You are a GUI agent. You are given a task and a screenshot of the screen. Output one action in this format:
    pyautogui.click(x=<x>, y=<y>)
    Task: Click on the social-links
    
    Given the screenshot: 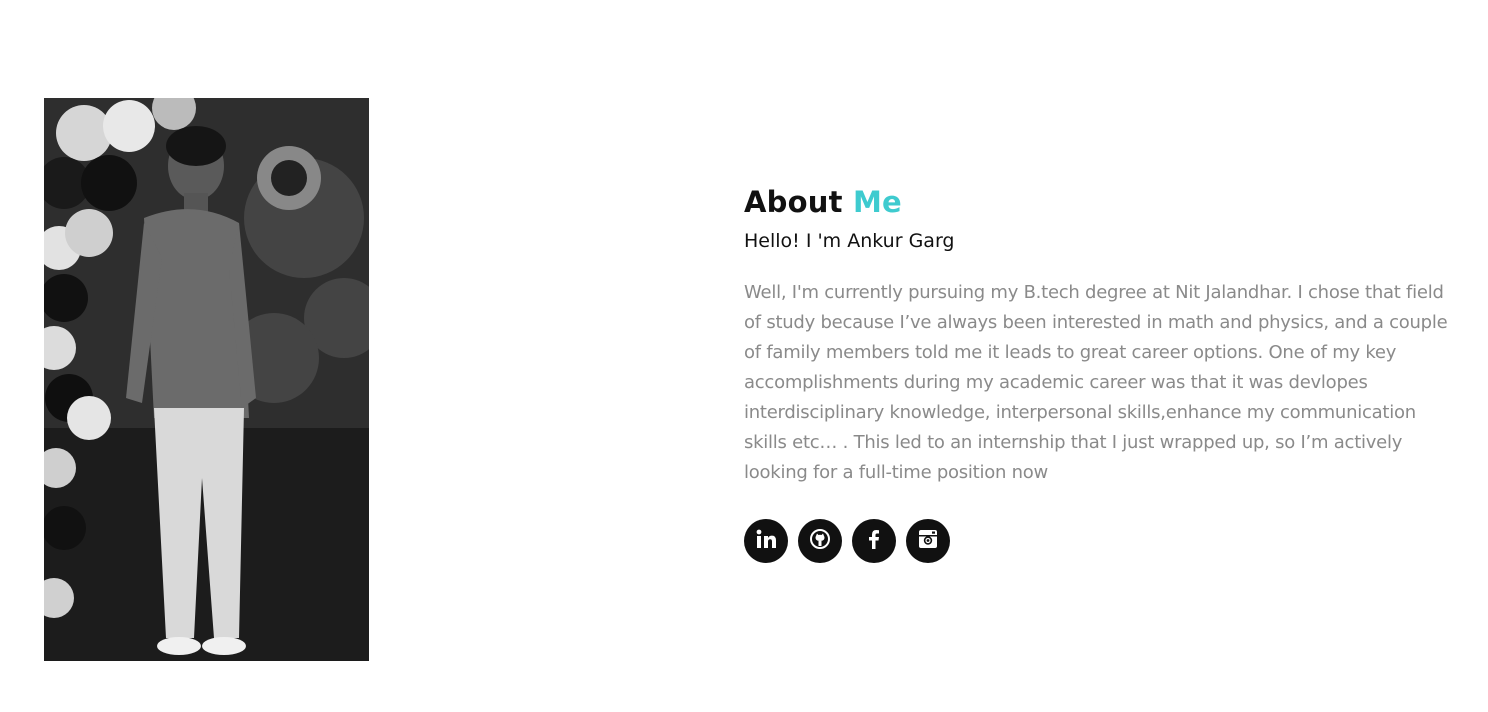 What is the action you would take?
    pyautogui.click(x=1096, y=541)
    